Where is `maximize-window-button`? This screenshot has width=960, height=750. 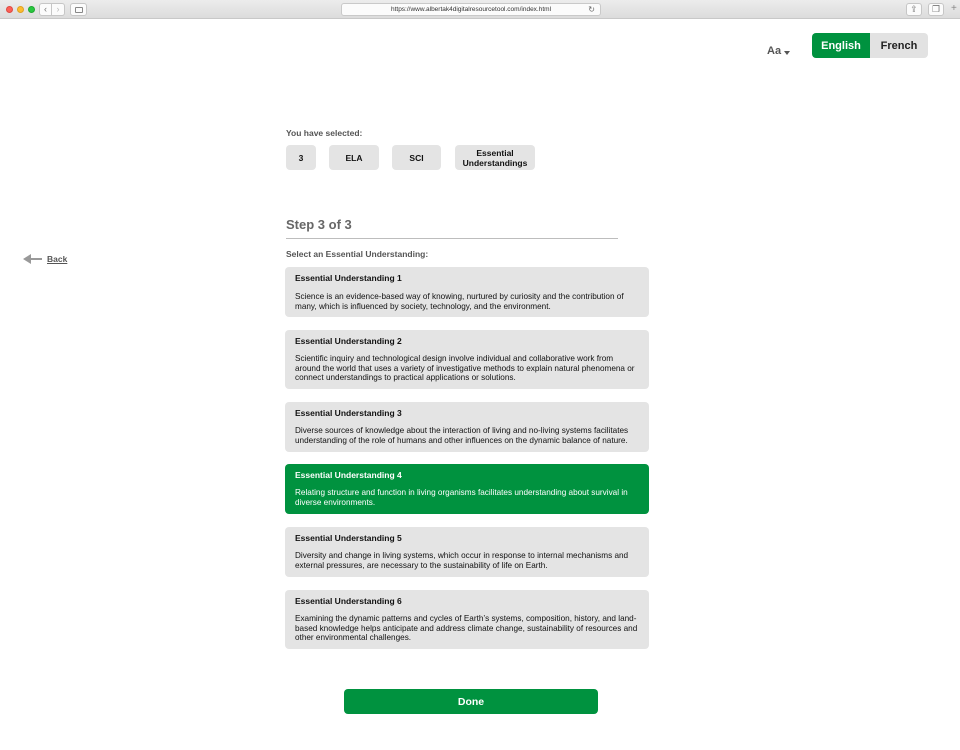
maximize-window-button is located at coordinates (31, 9).